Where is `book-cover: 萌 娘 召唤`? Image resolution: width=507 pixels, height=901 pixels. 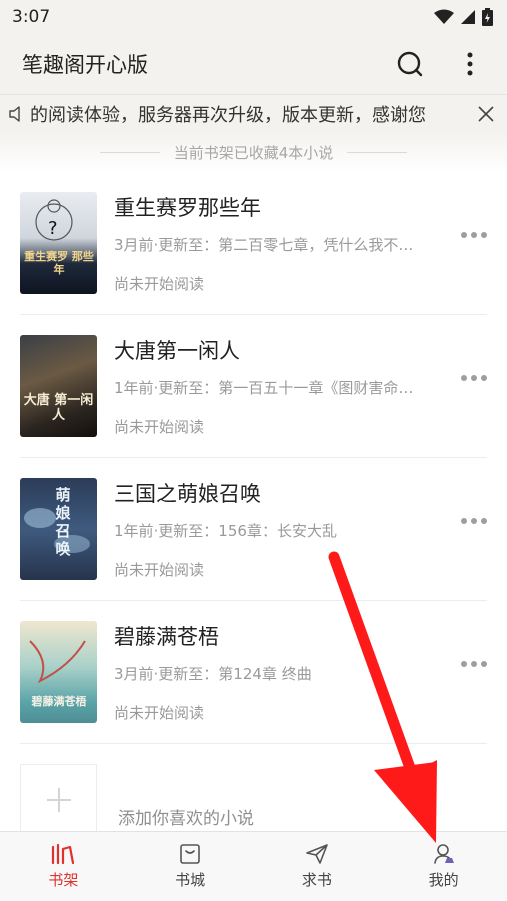
book-cover: 萌 娘 召唤 is located at coordinates (58, 529).